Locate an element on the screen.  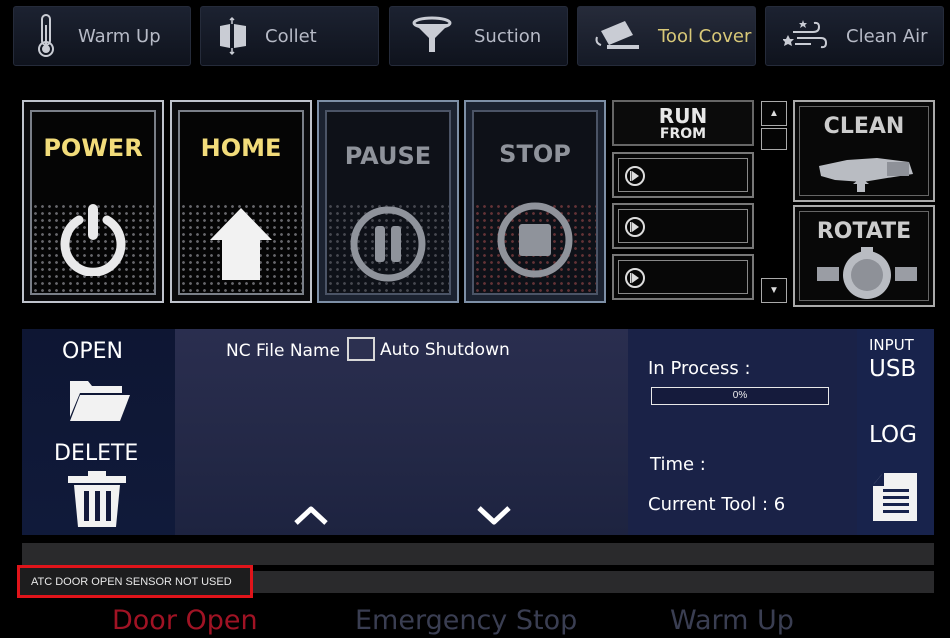
chevron-down-icon is located at coordinates (494, 515).